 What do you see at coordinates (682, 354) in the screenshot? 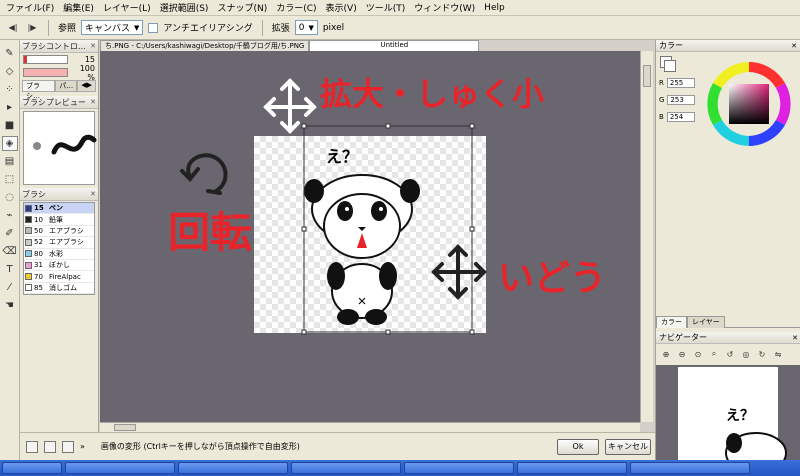
I see `zoom-out-icon: ⊖` at bounding box center [682, 354].